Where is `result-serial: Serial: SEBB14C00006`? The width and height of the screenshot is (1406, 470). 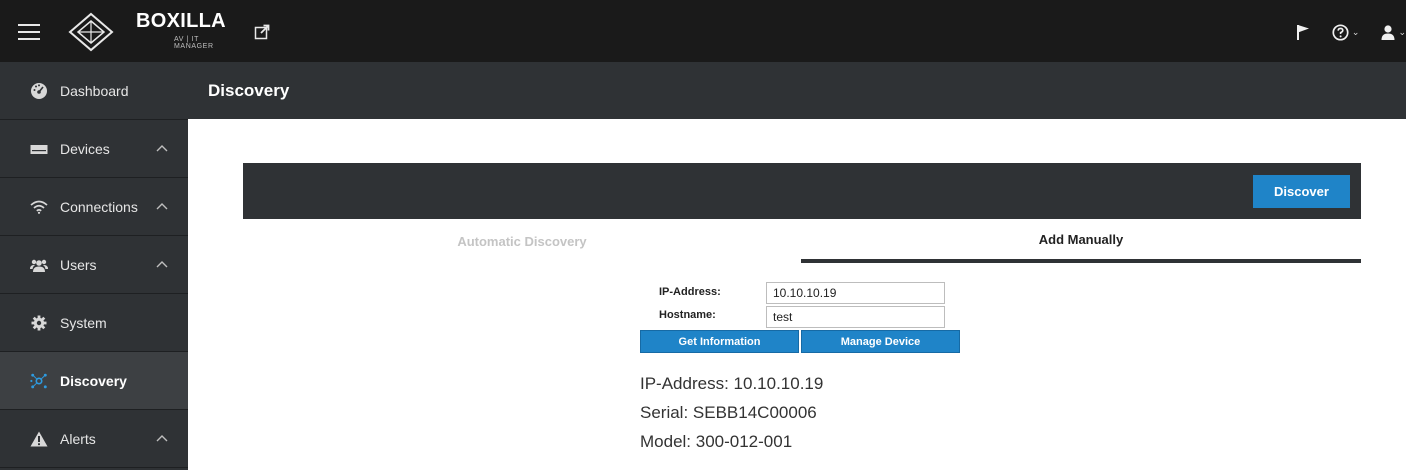 result-serial: Serial: SEBB14C00006 is located at coordinates (728, 412).